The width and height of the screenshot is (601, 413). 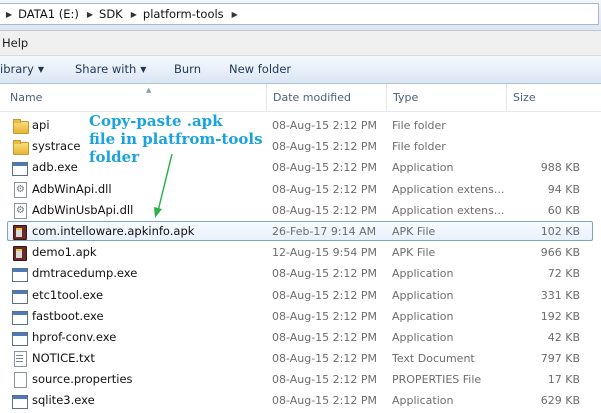 I want to click on file-name: etc1tool.exe, so click(x=68, y=294).